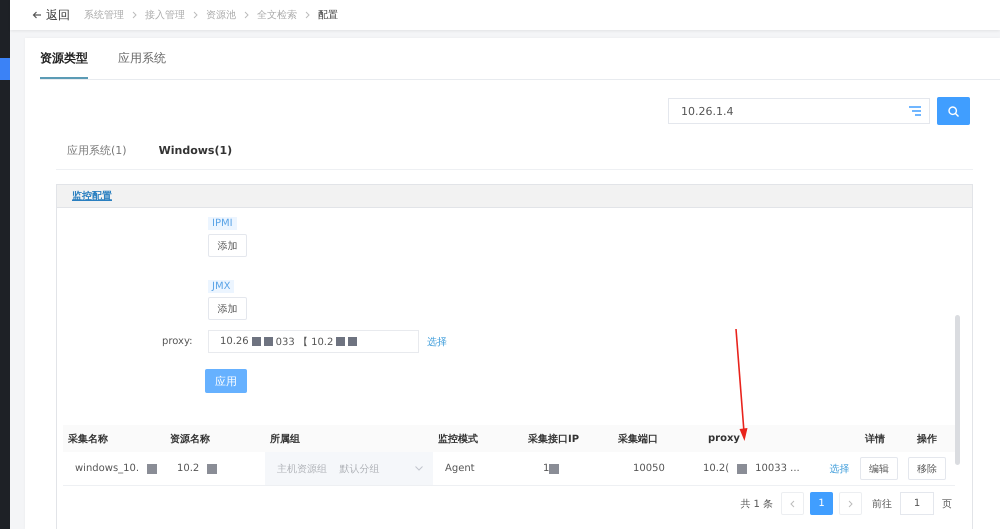 This screenshot has width=1000, height=529. Describe the element at coordinates (313, 341) in the screenshot. I see `proxy-field: 10.26 033 【 10.2` at that location.